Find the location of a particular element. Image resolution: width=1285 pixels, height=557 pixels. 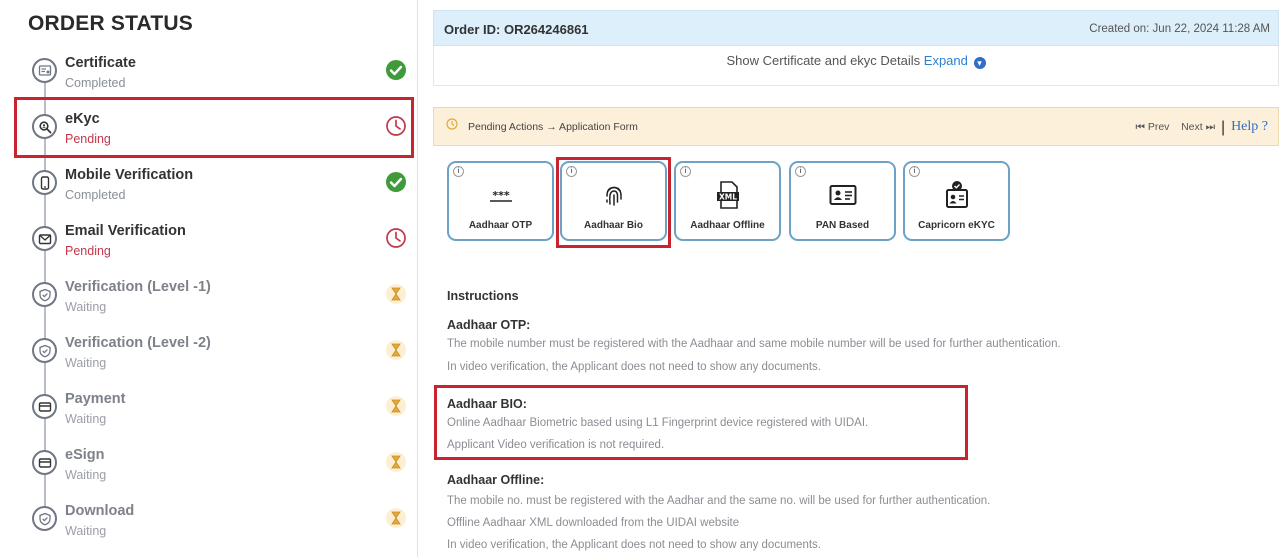

step-name: Email Verification is located at coordinates (125, 231).